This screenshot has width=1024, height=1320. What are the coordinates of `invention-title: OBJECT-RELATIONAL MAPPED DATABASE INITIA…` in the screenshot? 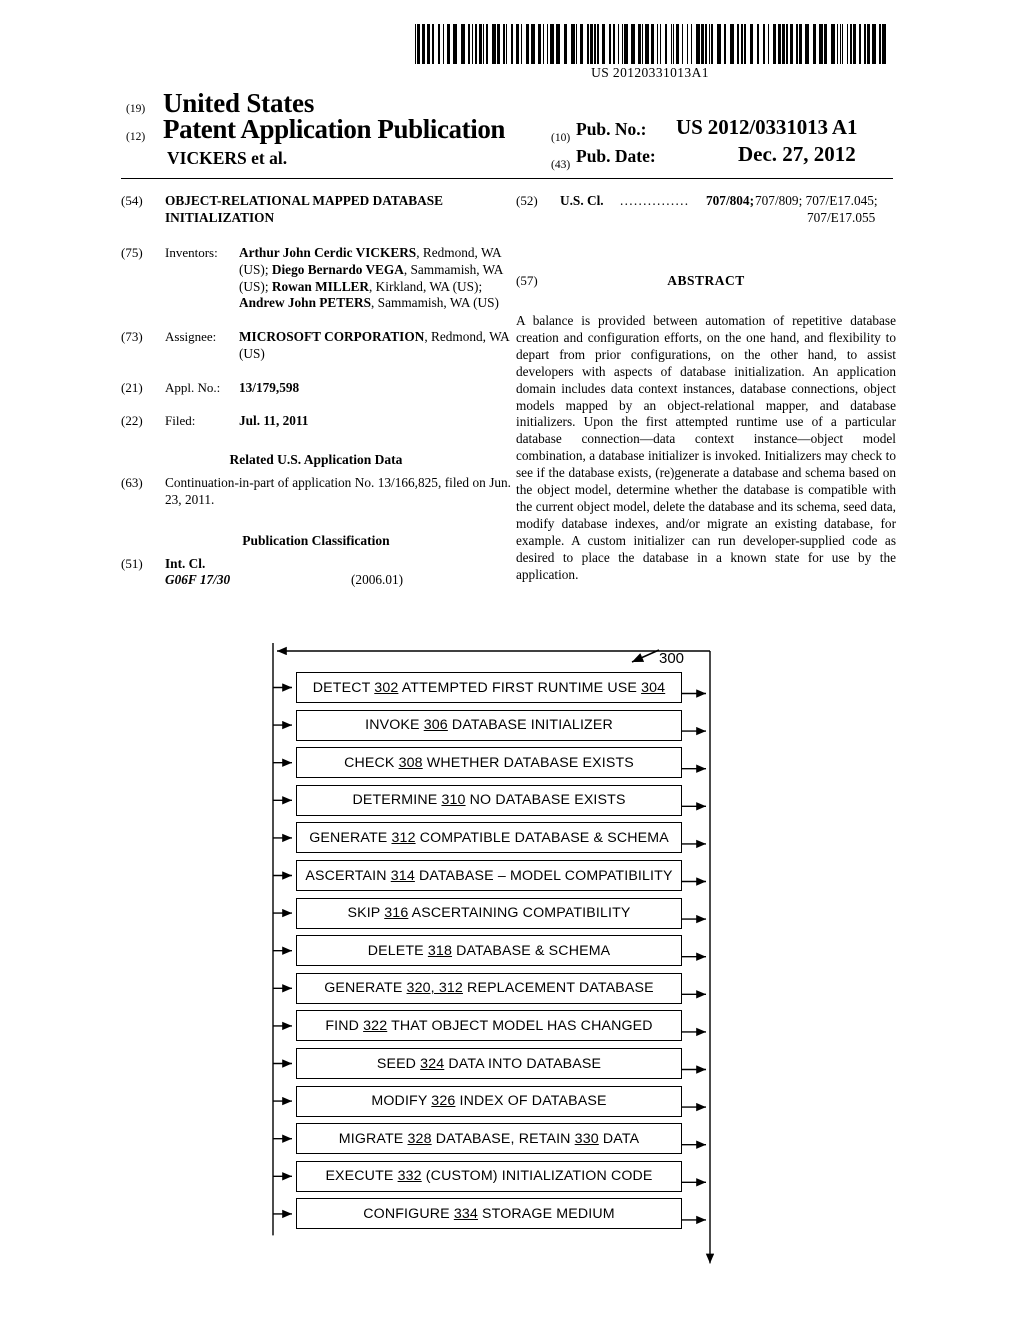 It's located at (304, 209).